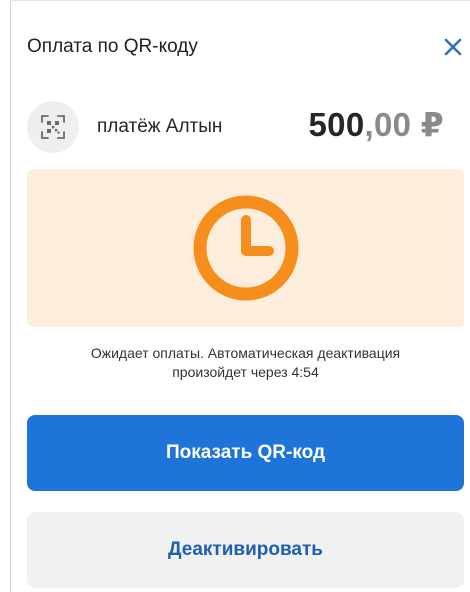 This screenshot has height=592, width=470. Describe the element at coordinates (243, 127) in the screenshot. I see `payment-summary: платёж Алтын 500,00 ₽` at that location.